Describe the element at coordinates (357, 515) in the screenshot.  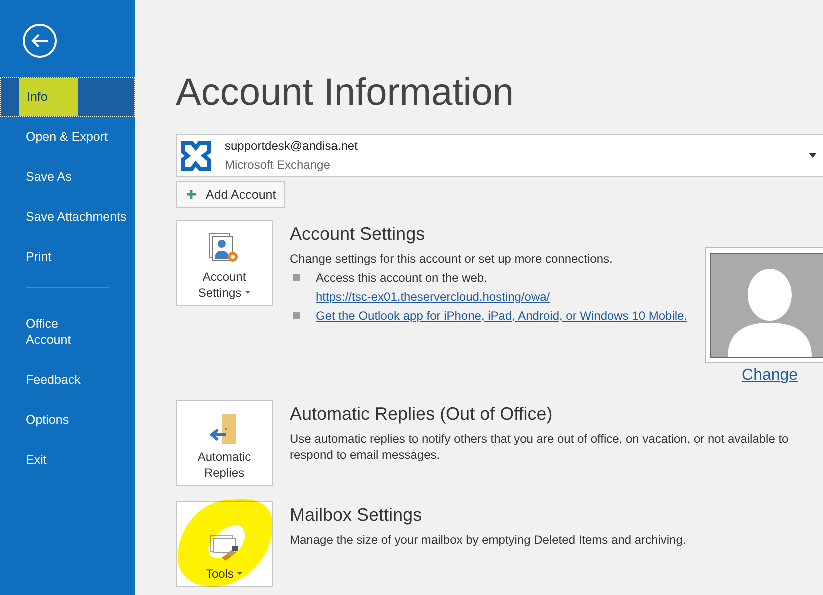
I see `section-title: Mailbox Settings` at that location.